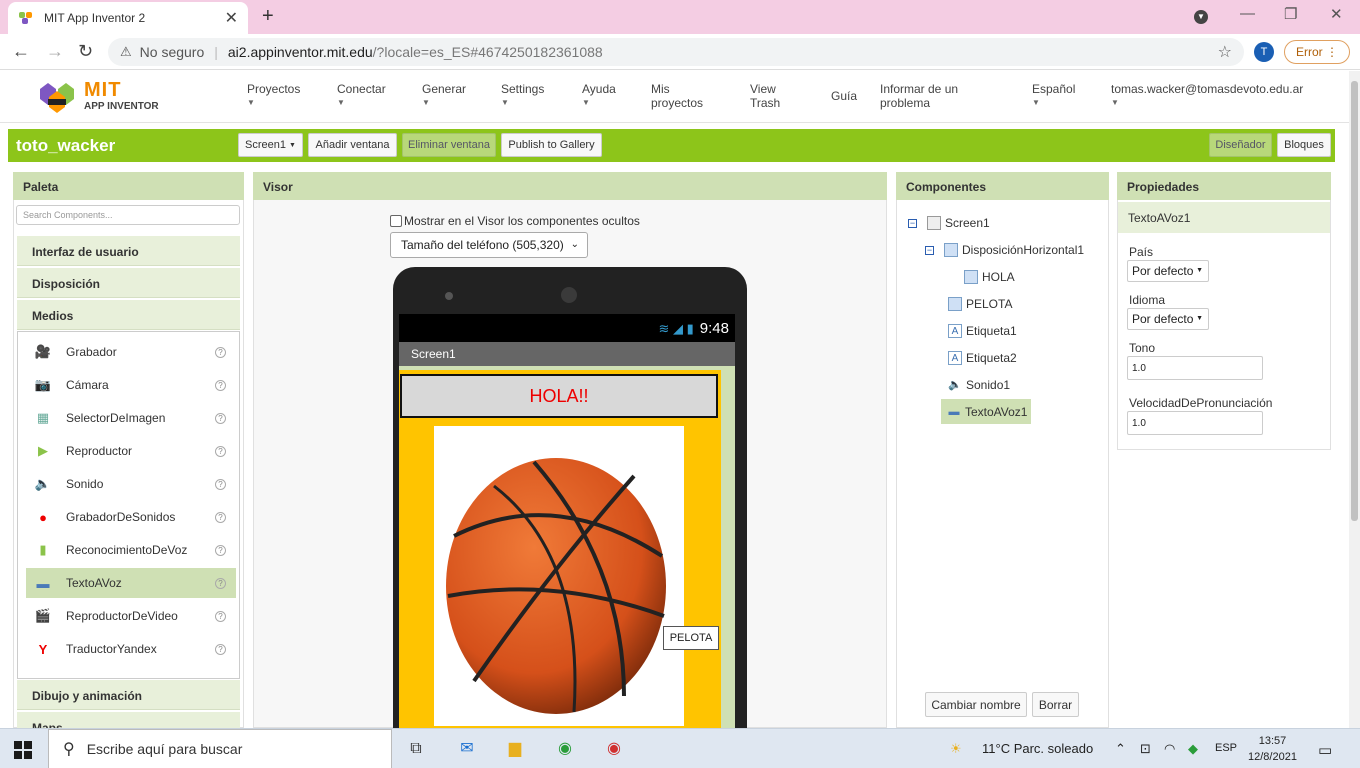 This screenshot has height=768, width=1360. I want to click on close-tab-icon: ✕, so click(231, 18).